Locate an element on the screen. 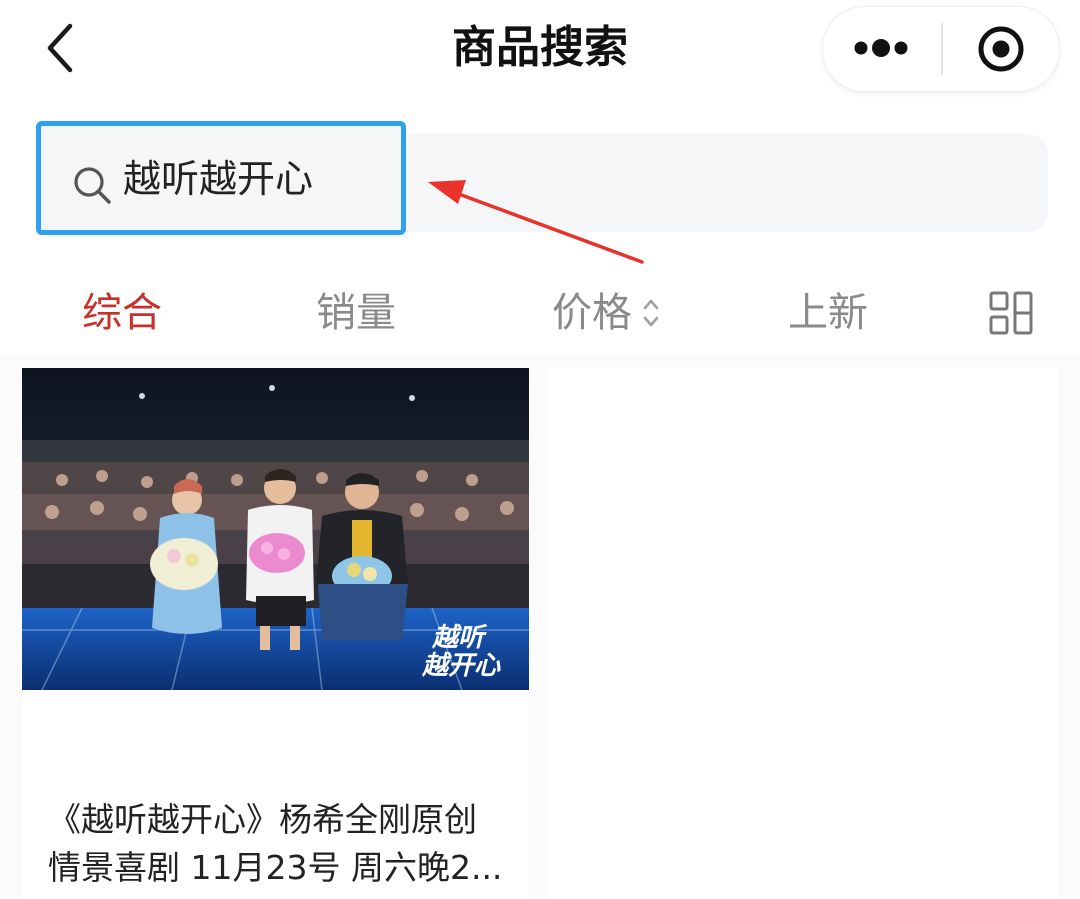  image-overlay-line1: 越听 is located at coordinates (459, 638).